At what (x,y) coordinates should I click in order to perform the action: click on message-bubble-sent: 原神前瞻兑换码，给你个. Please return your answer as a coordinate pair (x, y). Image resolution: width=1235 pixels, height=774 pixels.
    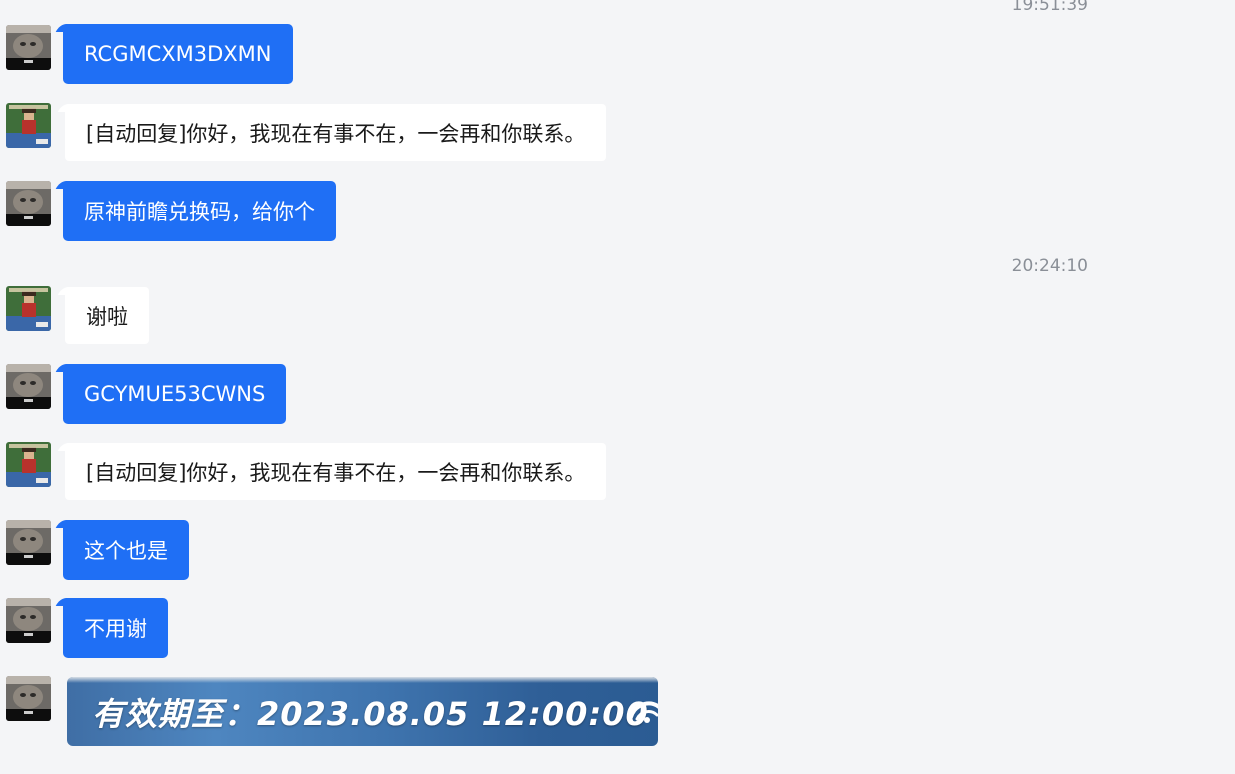
    Looking at the image, I should click on (199, 211).